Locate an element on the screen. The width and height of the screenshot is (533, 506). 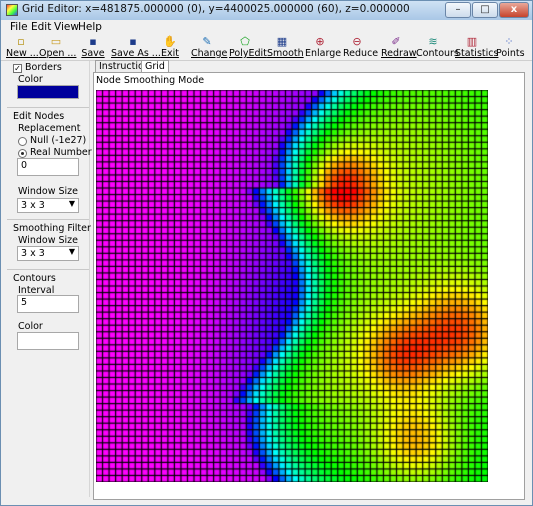
smooth-icon: ▦ is located at coordinates (282, 41).